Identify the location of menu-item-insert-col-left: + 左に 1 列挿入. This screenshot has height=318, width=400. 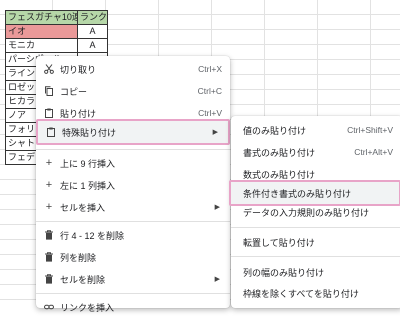
(133, 185).